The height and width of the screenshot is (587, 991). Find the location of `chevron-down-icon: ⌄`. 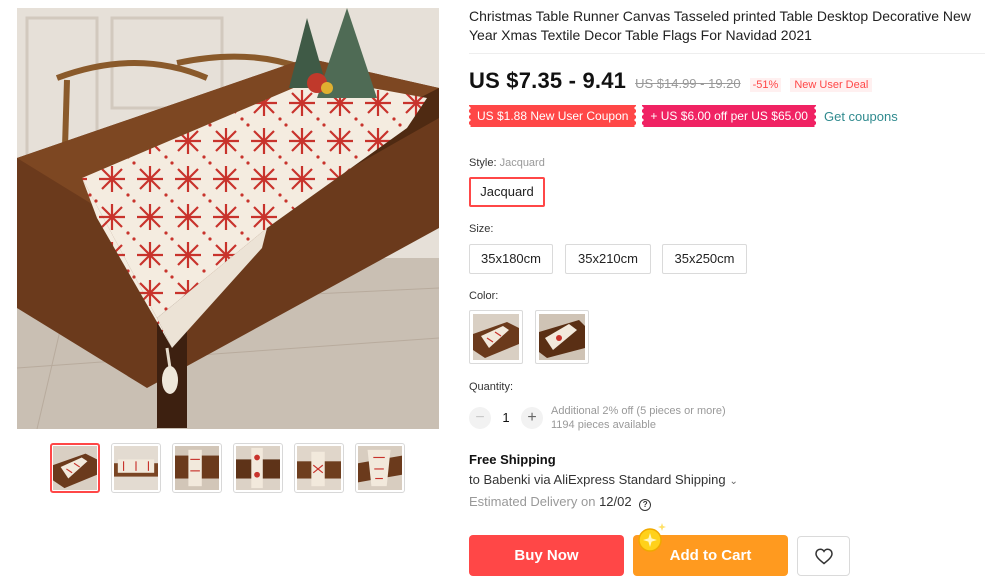

chevron-down-icon: ⌄ is located at coordinates (733, 481).